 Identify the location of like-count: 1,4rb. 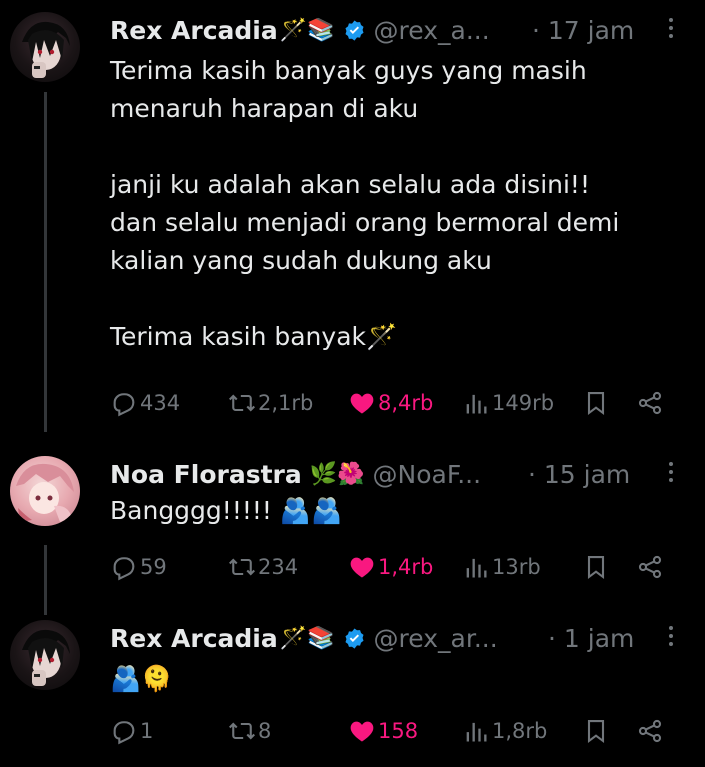
(406, 567).